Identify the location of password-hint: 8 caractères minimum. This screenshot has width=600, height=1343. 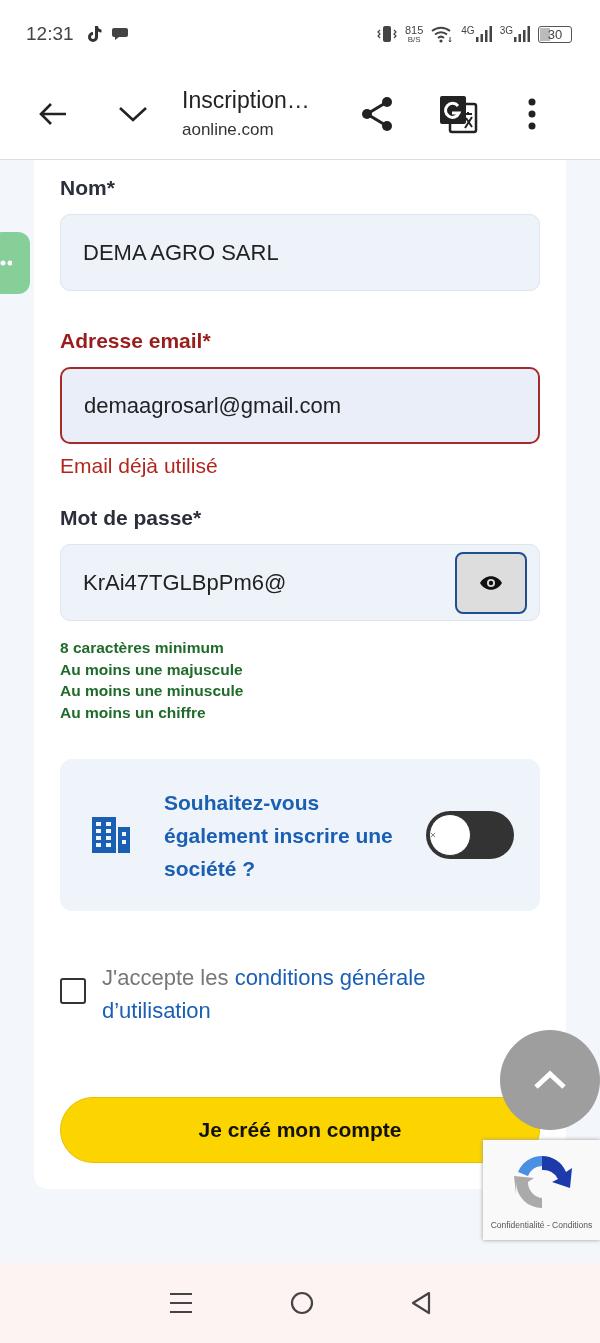
(142, 648).